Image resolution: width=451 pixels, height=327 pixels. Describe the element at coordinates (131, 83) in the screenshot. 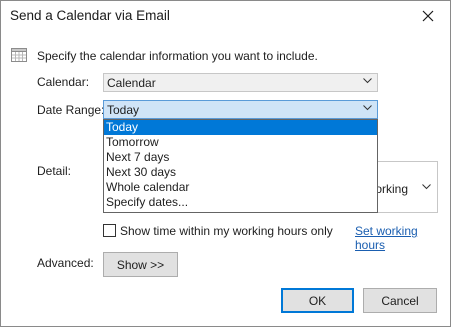

I see `calendar-select-value: Calendar` at that location.